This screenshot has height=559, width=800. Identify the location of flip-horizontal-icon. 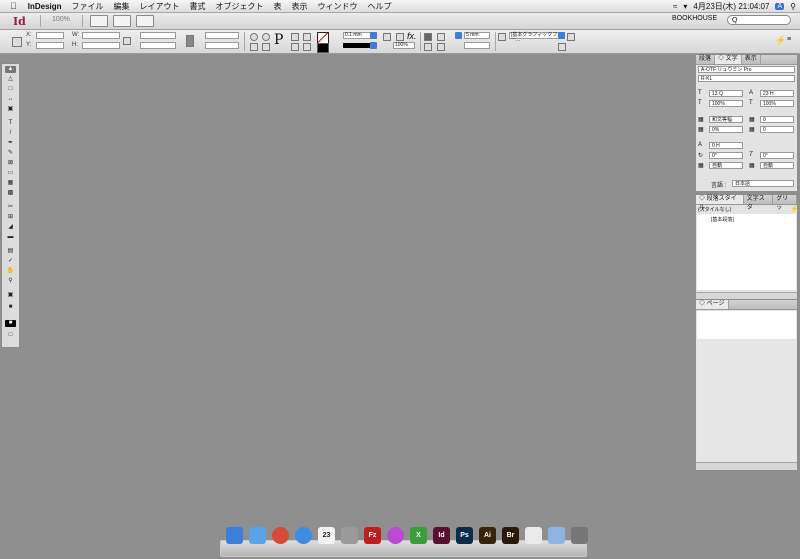
(254, 47).